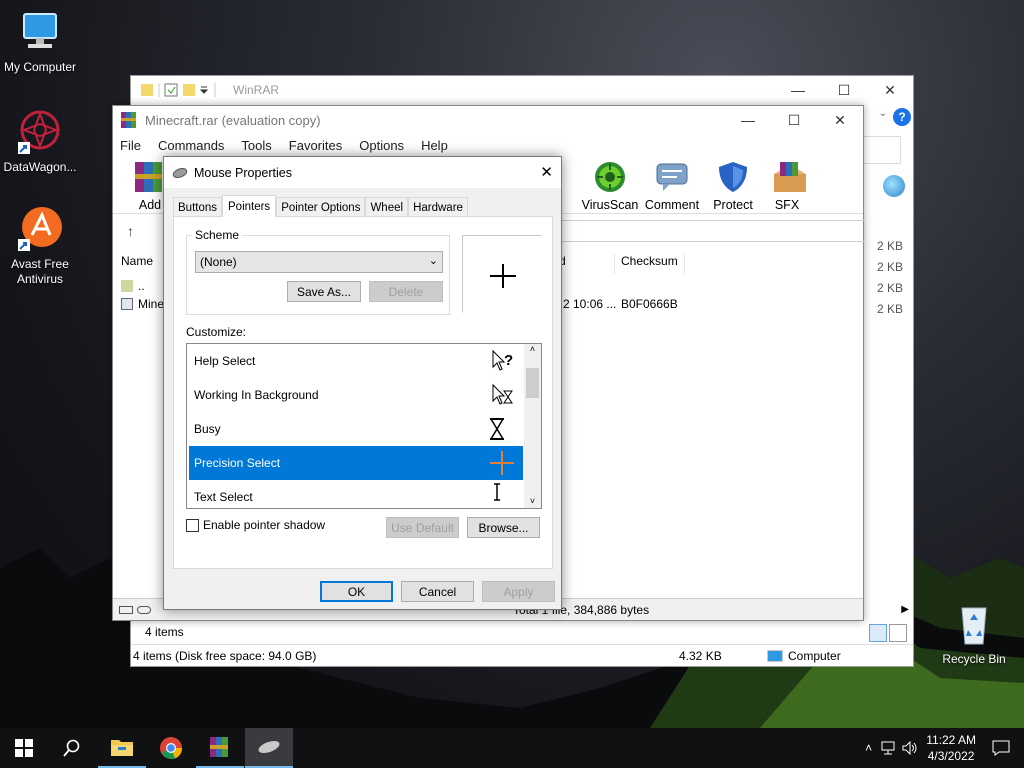 The height and width of the screenshot is (768, 1024). I want to click on mouse-icon, so click(180, 172).